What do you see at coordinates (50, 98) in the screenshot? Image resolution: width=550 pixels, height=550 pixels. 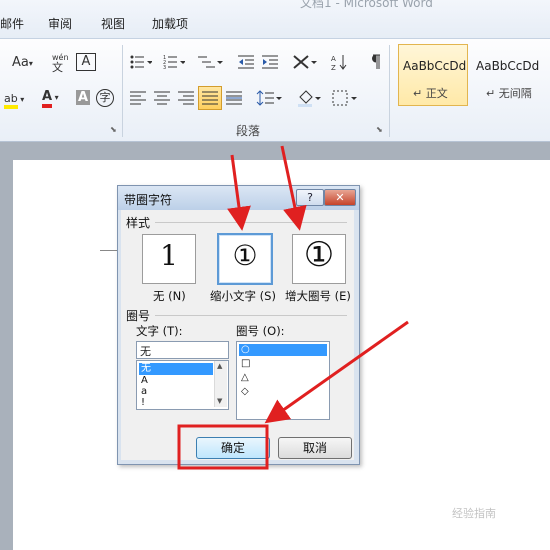 I see `font-color-button: A ▾` at bounding box center [50, 98].